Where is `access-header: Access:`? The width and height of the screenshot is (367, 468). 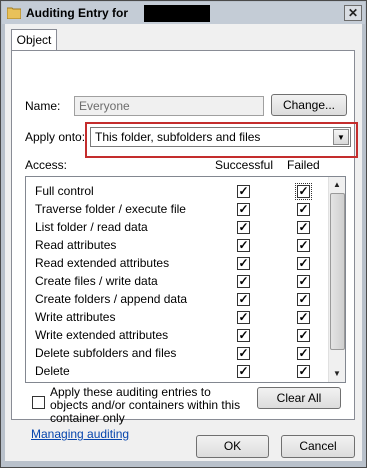
access-header: Access: is located at coordinates (46, 165).